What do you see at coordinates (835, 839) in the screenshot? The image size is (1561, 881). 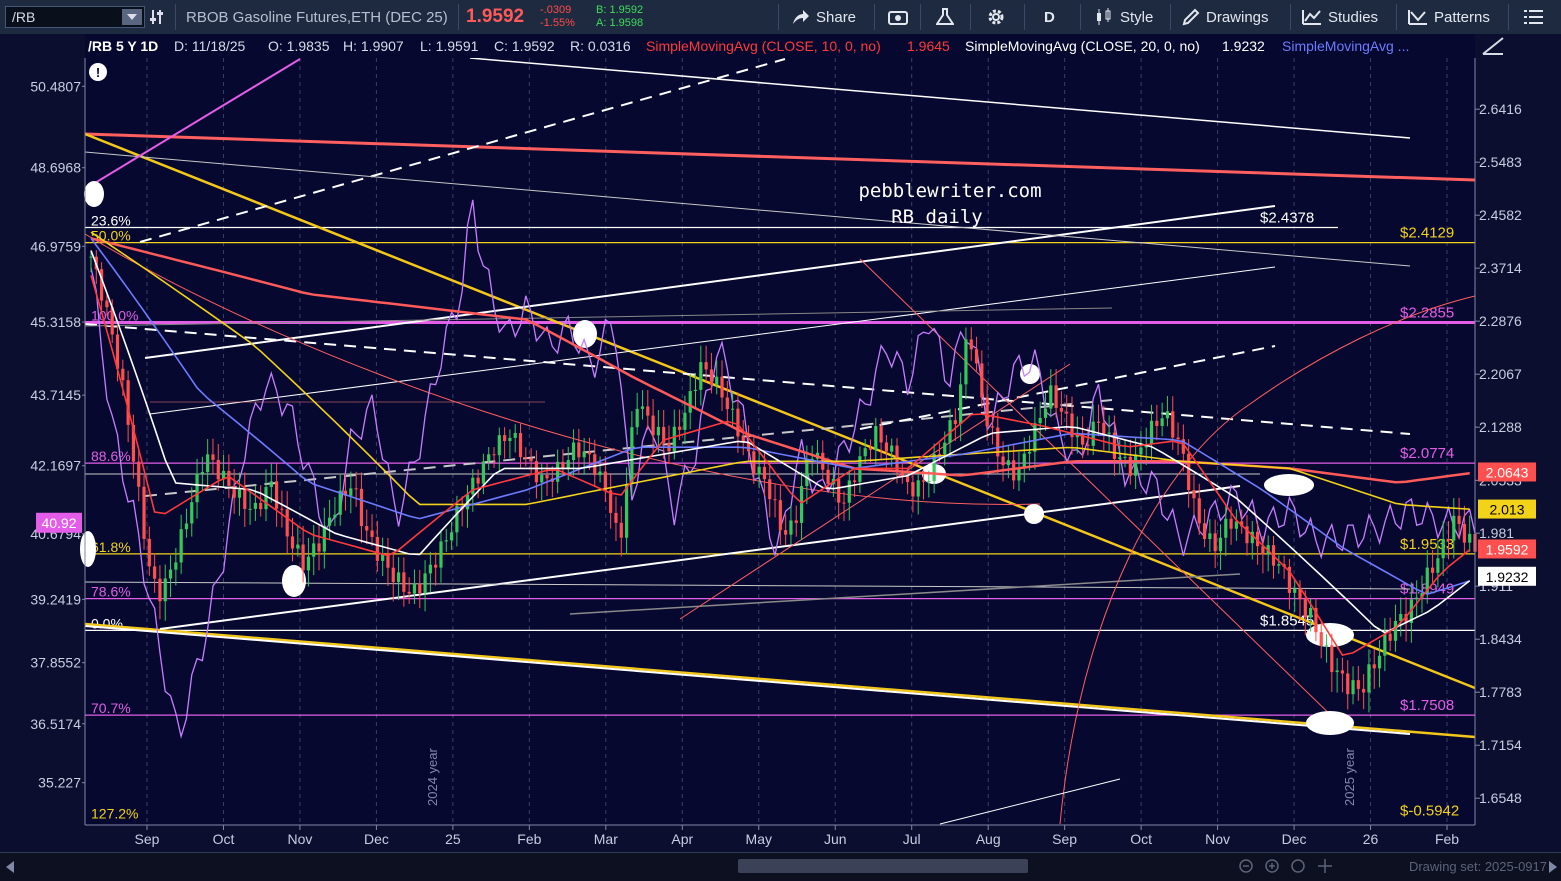 I see `x-tick-label: Jun` at bounding box center [835, 839].